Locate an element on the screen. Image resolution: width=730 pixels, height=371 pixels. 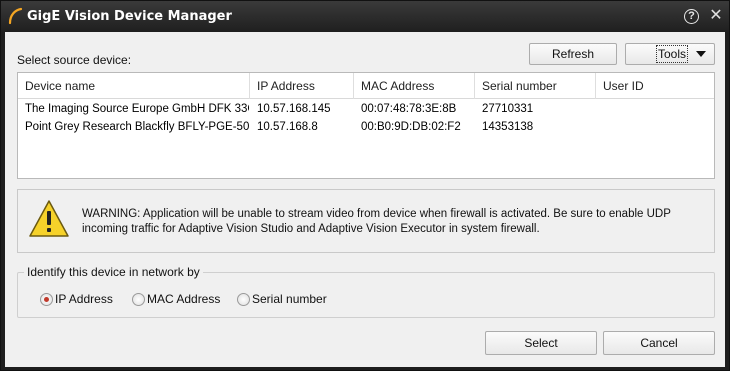
radio-ip-address is located at coordinates (46, 299).